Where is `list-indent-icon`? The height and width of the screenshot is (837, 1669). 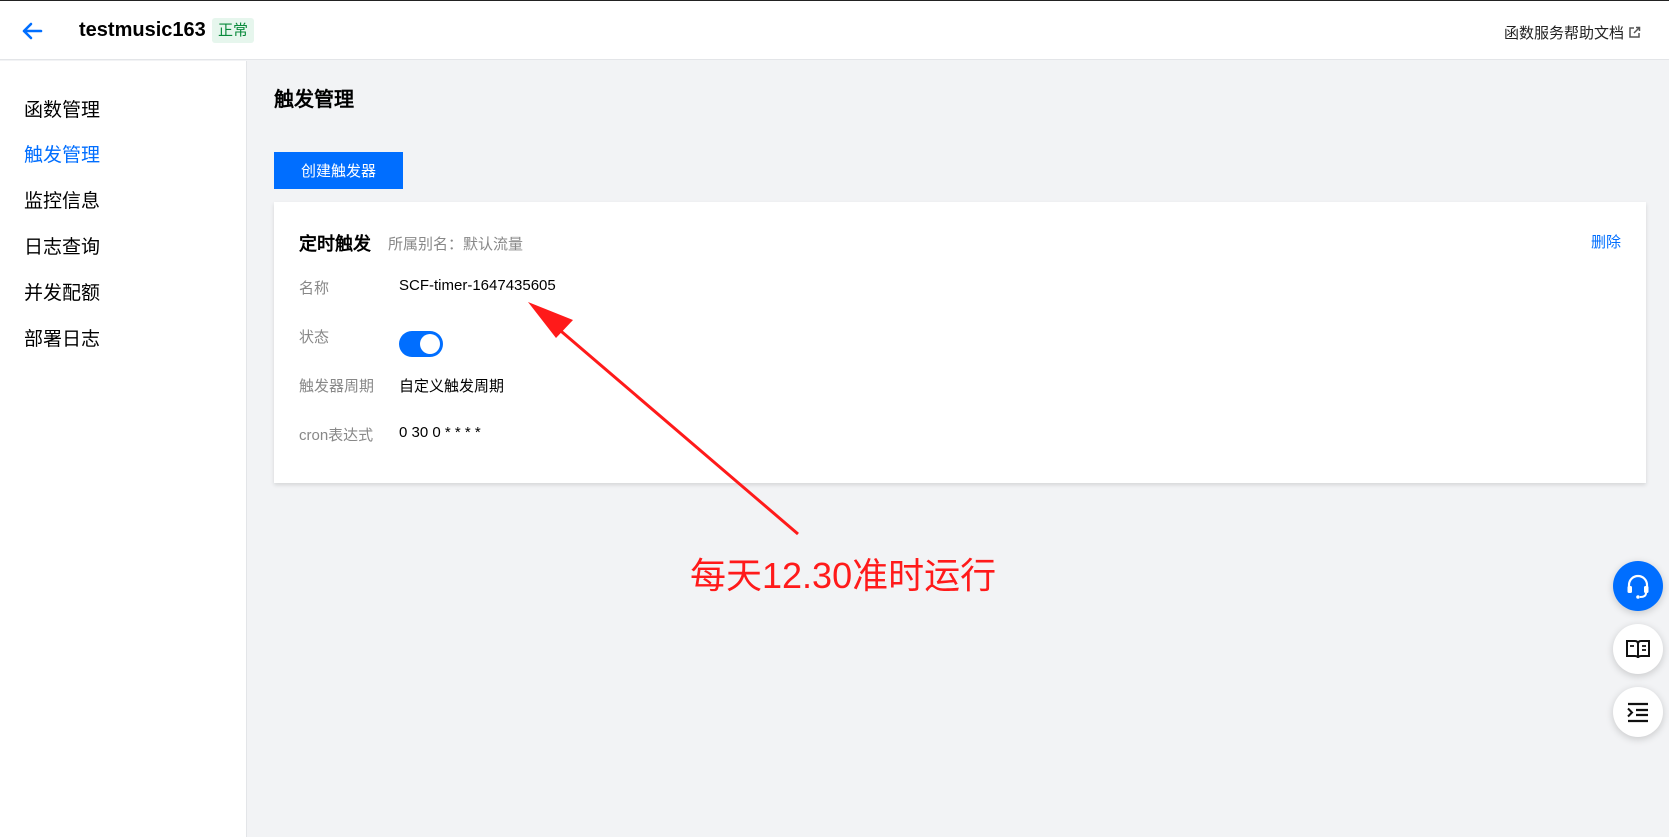
list-indent-icon is located at coordinates (1637, 712).